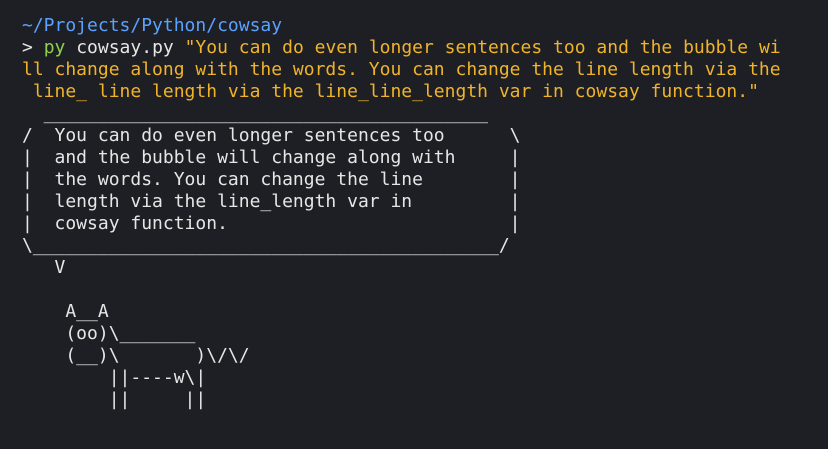 Image resolution: width=828 pixels, height=449 pixels. I want to click on output-line: | the words. You can change the line |, so click(271, 179).